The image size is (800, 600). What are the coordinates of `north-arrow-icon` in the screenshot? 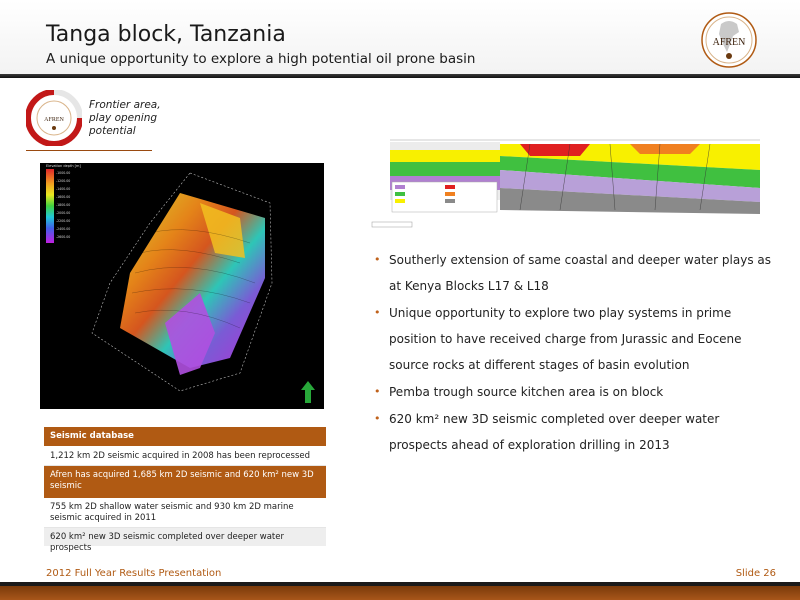 It's located at (308, 392).